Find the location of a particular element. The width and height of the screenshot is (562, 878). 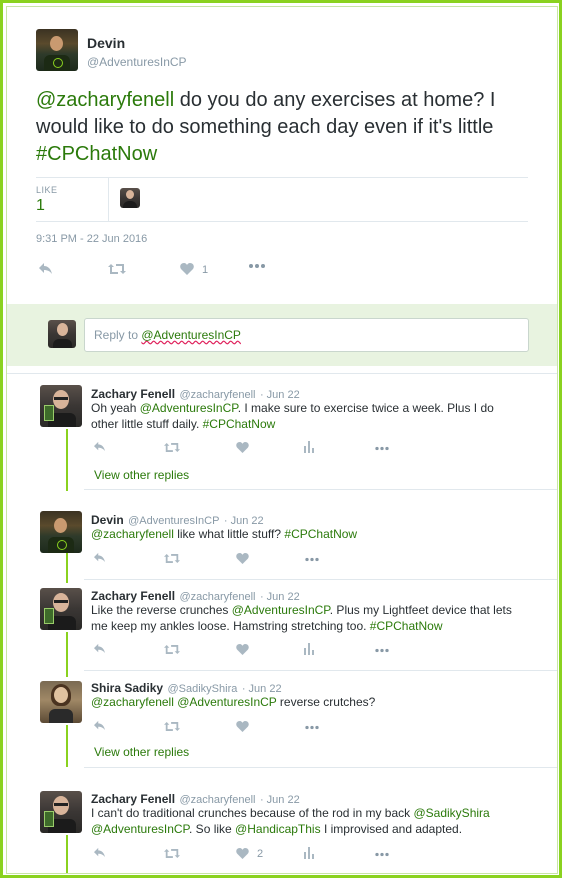

mention-link: @SadikyShira is located at coordinates (451, 813).